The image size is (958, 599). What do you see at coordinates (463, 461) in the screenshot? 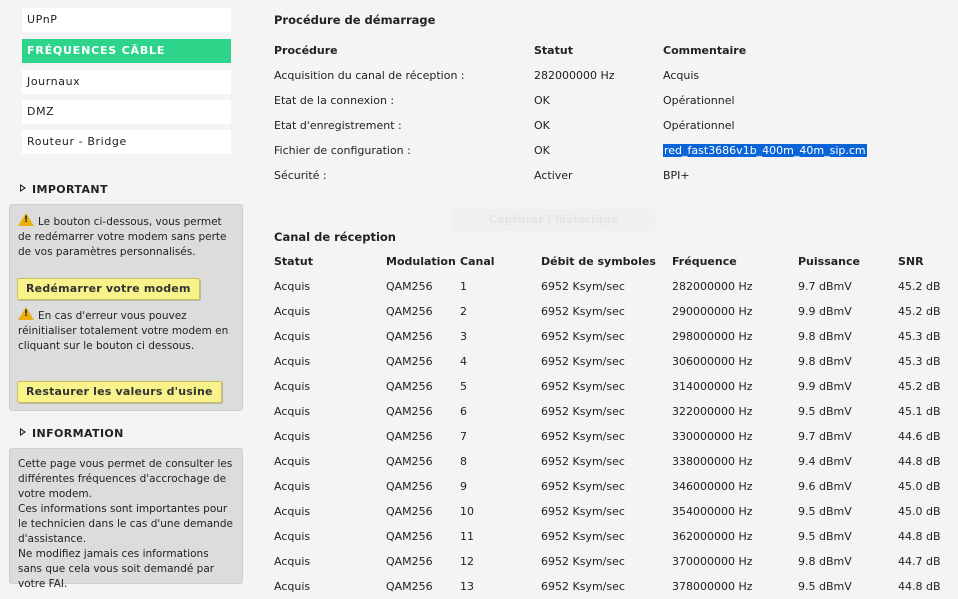
I see `cell-channel: 8` at bounding box center [463, 461].